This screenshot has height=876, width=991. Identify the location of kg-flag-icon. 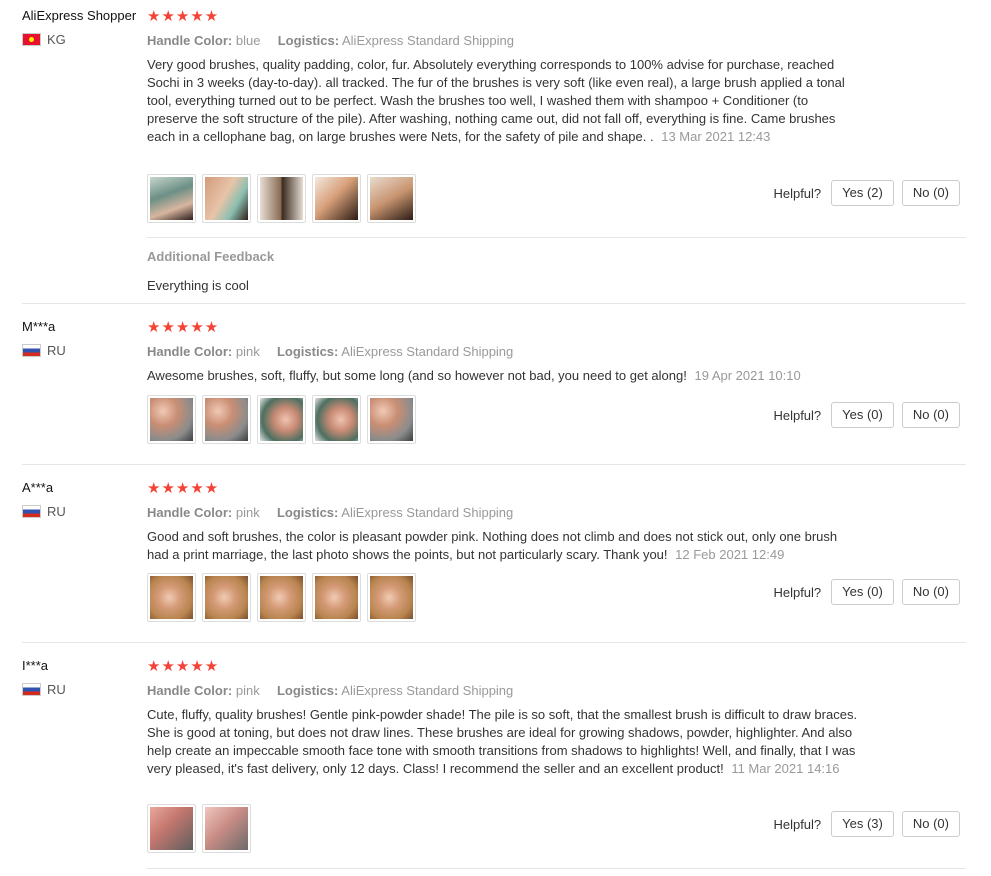
(31, 39).